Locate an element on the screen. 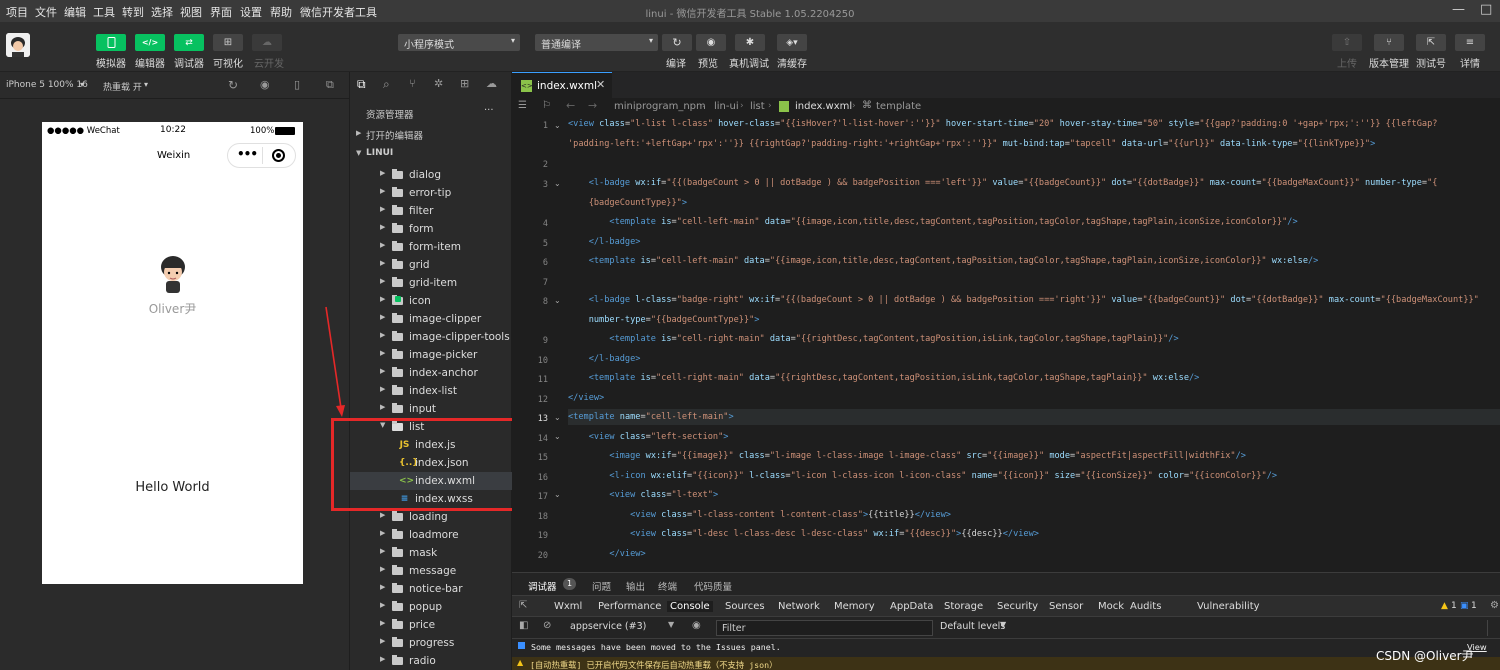  code-line: number-type="{{badgeCountType}}"> is located at coordinates (664, 322).